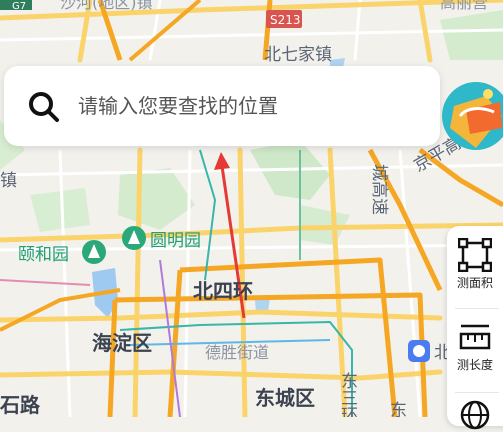 This screenshot has height=432, width=503. Describe the element at coordinates (298, 55) in the screenshot. I see `label-beiqijia: 北七家镇` at that location.